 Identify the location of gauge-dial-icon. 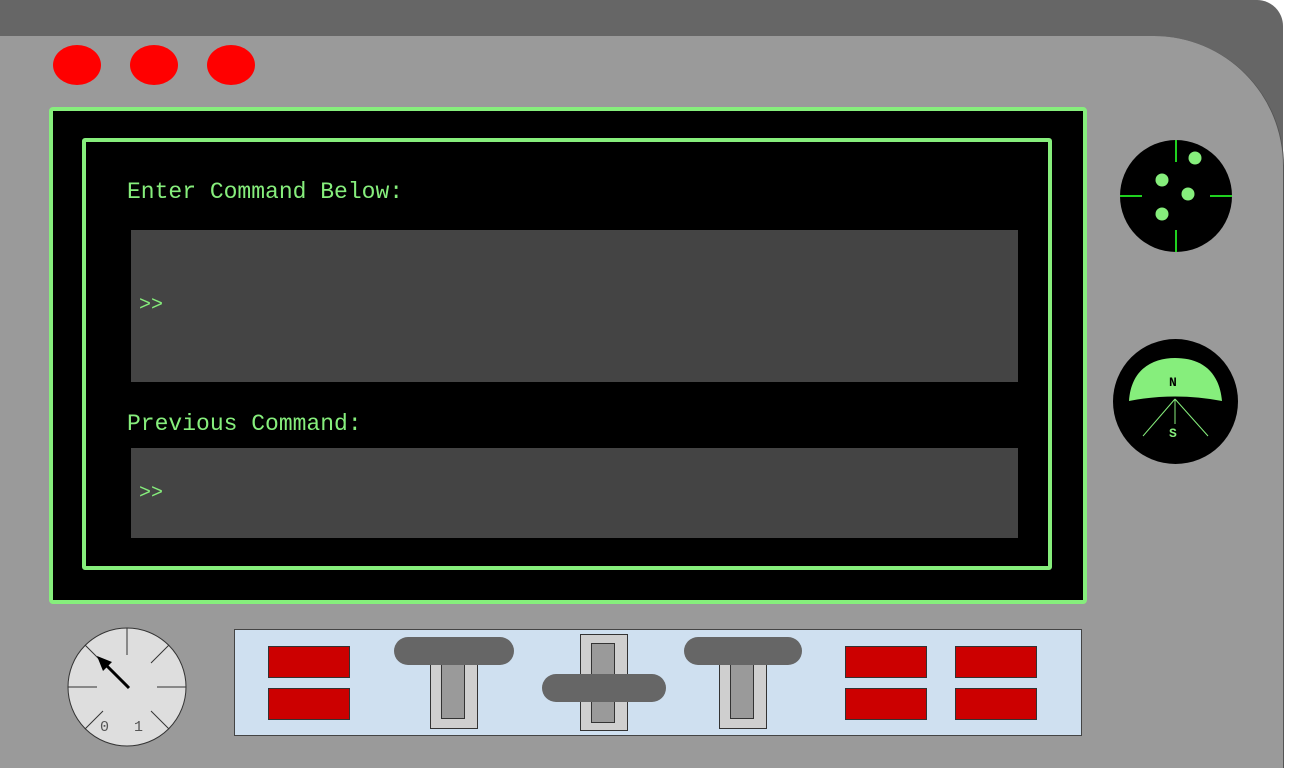
(127, 687).